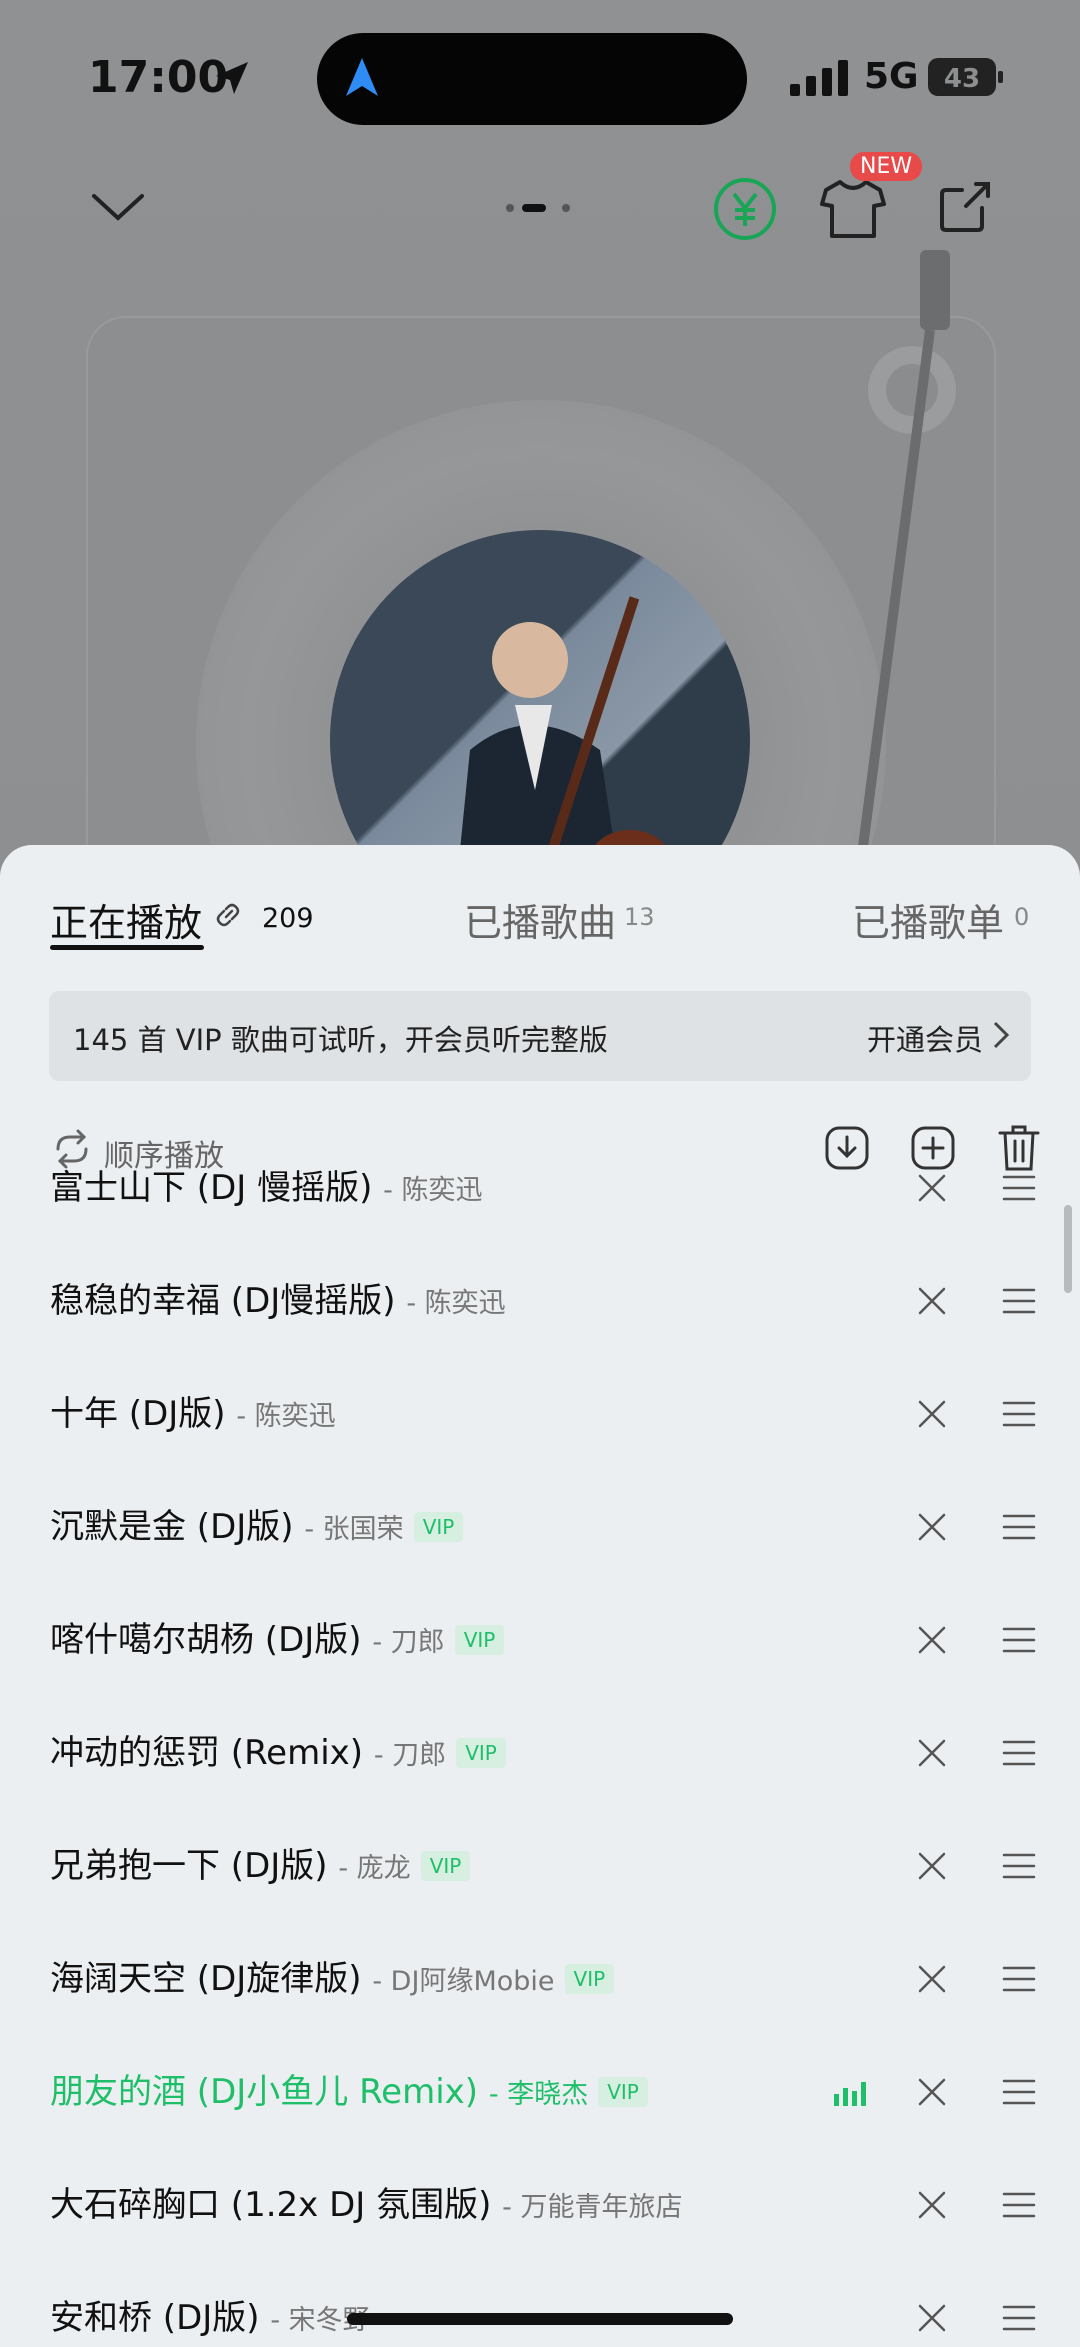 This screenshot has height=2347, width=1080. What do you see at coordinates (540, 1638) in the screenshot?
I see `song-row: 喀什噶尔胡杨 (DJ版) - 刀郎 VIP` at bounding box center [540, 1638].